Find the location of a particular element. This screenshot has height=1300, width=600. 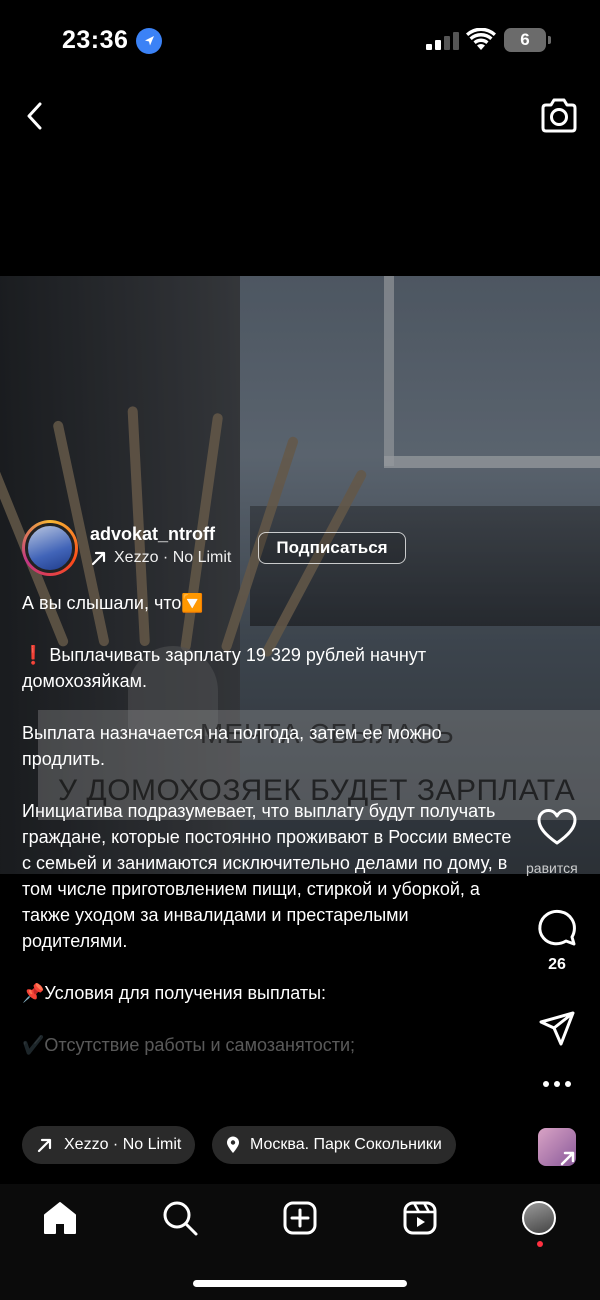

more-icon is located at coordinates (557, 1084).